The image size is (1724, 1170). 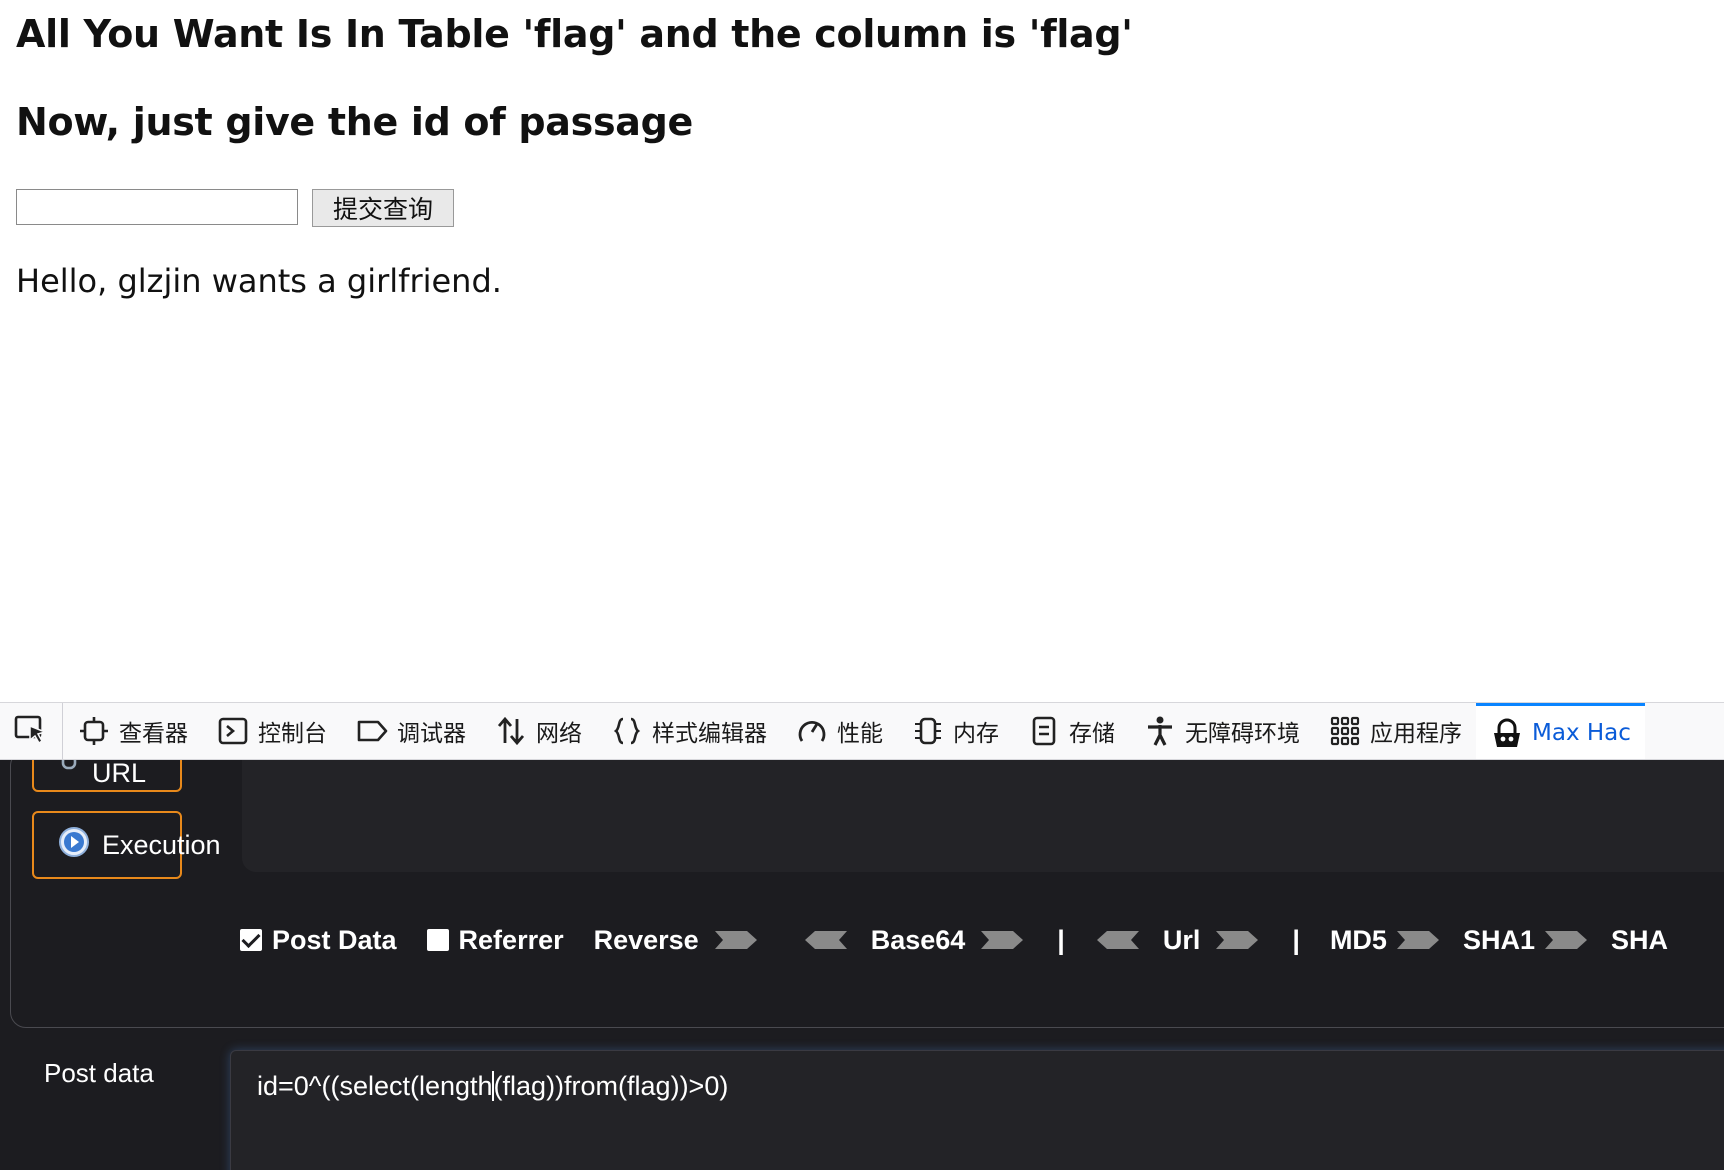 I want to click on tab-label: 应用程序, so click(x=1416, y=734).